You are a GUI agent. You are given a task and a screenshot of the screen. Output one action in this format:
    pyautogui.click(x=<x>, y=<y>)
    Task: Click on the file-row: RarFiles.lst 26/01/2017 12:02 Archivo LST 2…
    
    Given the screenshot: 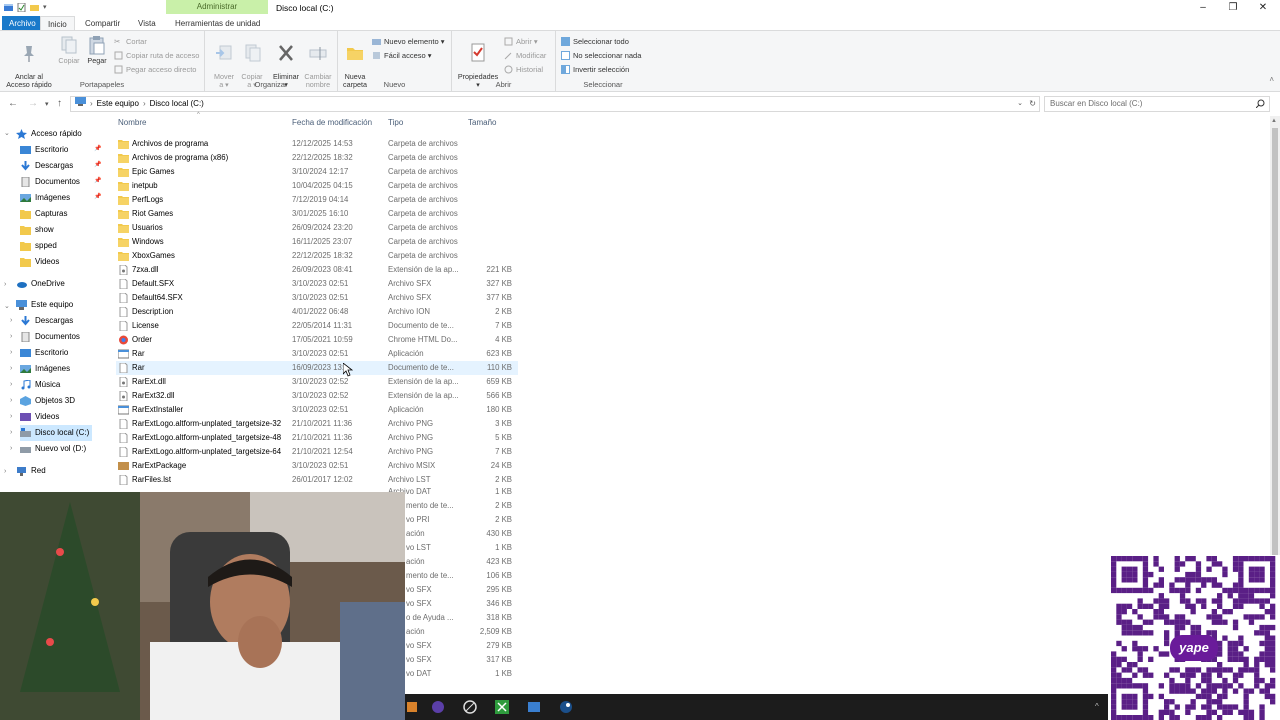 What is the action you would take?
    pyautogui.click(x=317, y=480)
    